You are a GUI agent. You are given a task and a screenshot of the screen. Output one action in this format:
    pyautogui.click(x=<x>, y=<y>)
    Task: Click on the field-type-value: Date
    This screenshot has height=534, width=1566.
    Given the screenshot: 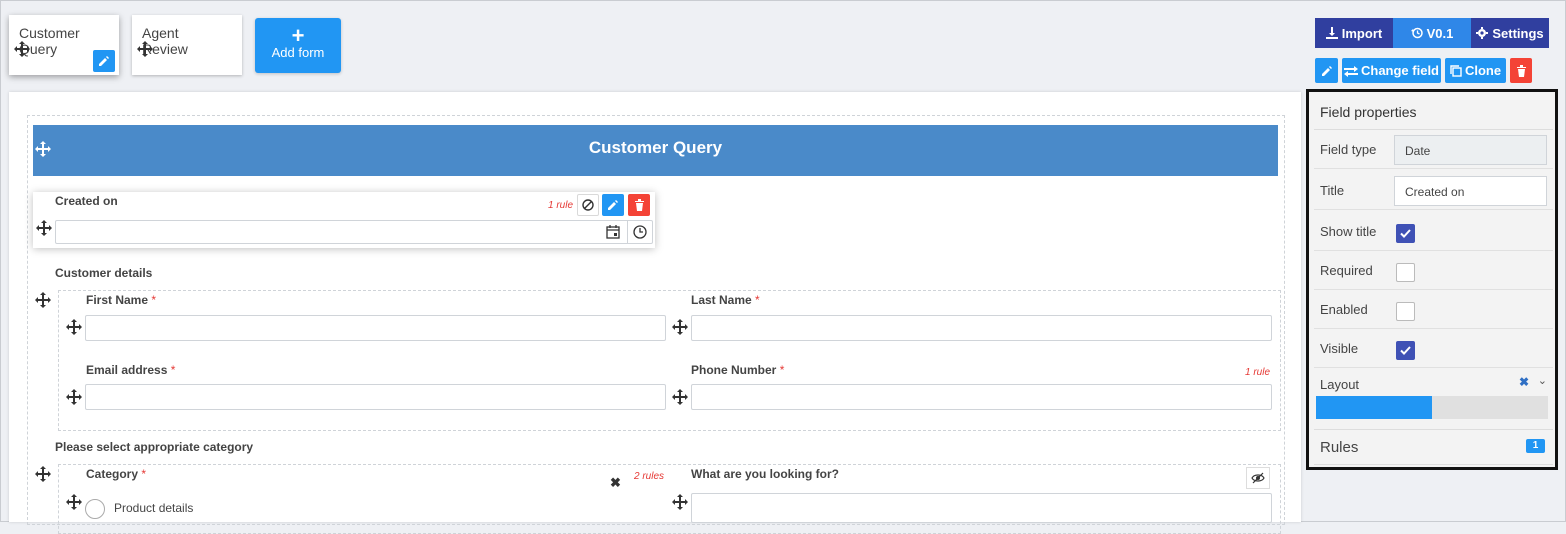 What is the action you would take?
    pyautogui.click(x=1470, y=150)
    